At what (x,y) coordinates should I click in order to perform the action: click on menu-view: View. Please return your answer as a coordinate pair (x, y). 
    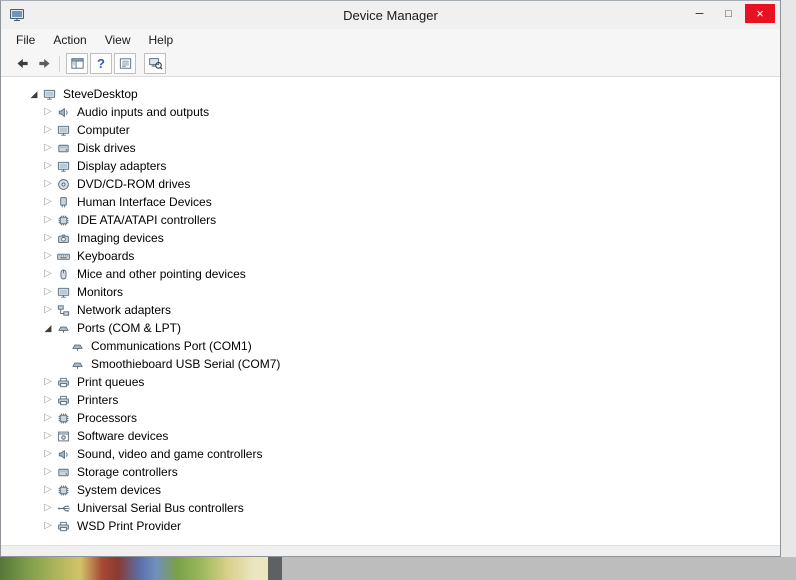
    Looking at the image, I should click on (118, 40).